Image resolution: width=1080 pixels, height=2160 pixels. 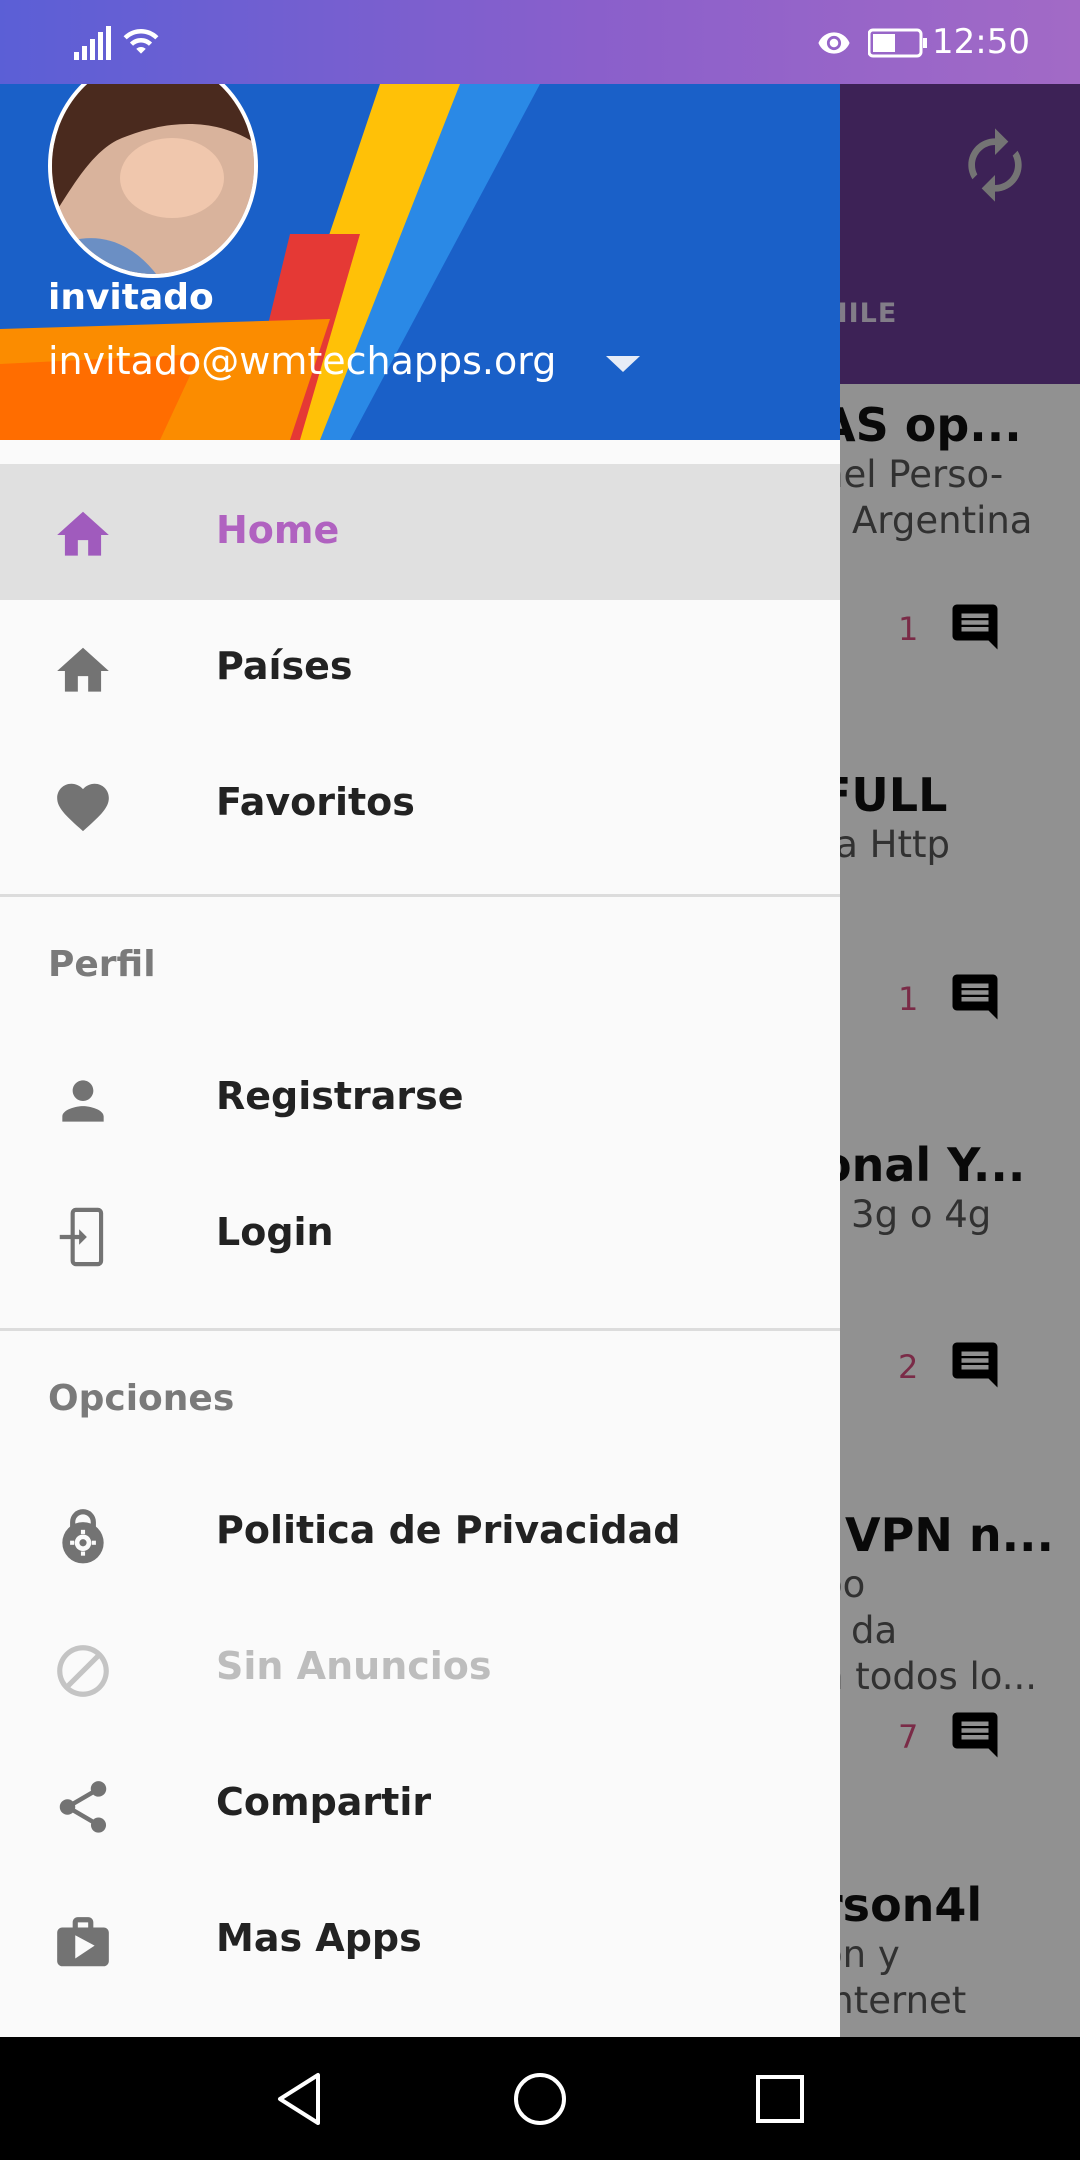 What do you see at coordinates (834, 43) in the screenshot?
I see `eye-comfort-icon` at bounding box center [834, 43].